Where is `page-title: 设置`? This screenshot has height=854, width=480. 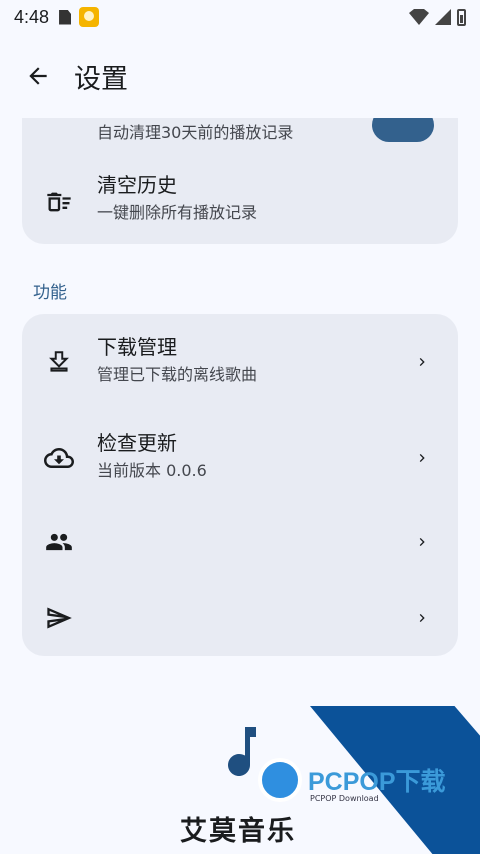
page-title: 设置 is located at coordinates (101, 79).